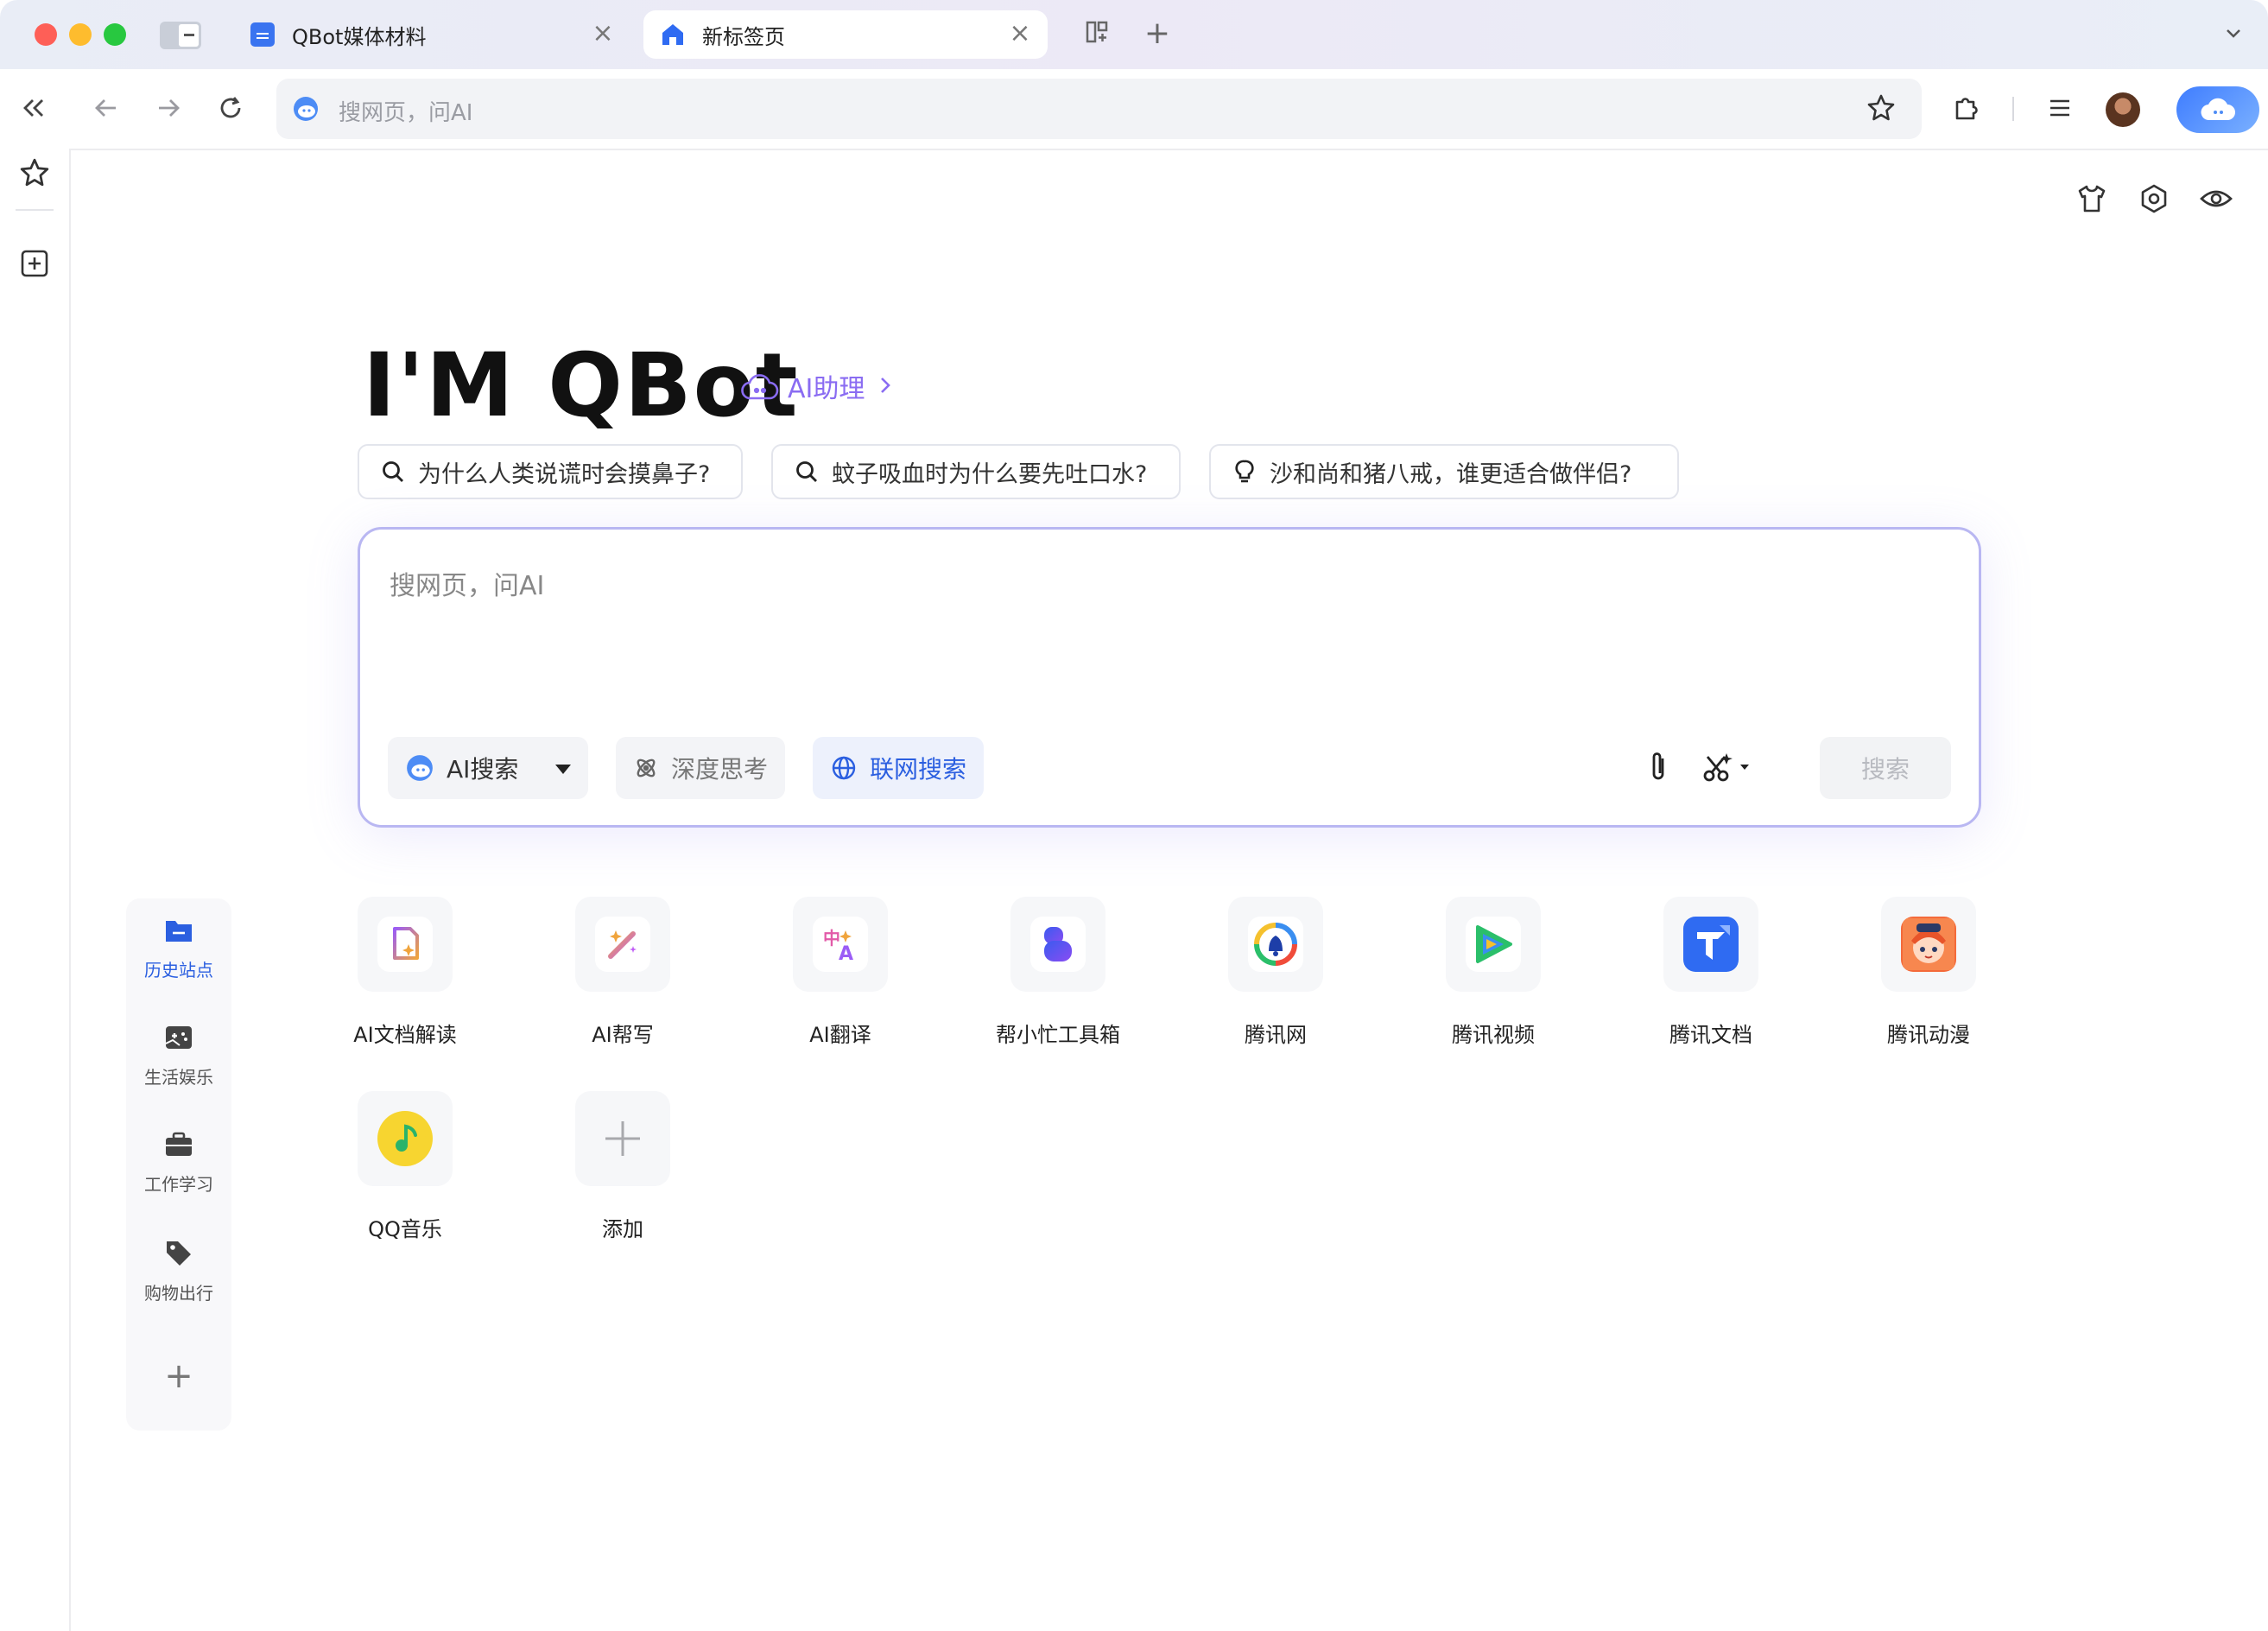  What do you see at coordinates (483, 769) in the screenshot?
I see `ai-search-mode-label: AI搜索` at bounding box center [483, 769].